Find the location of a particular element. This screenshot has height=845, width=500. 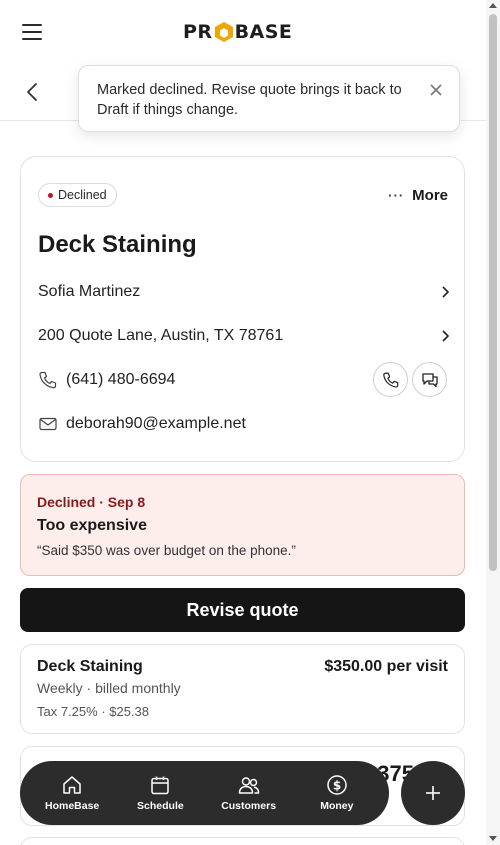

line-item-tax: Tax 7.25% · $25.38 is located at coordinates (93, 711).